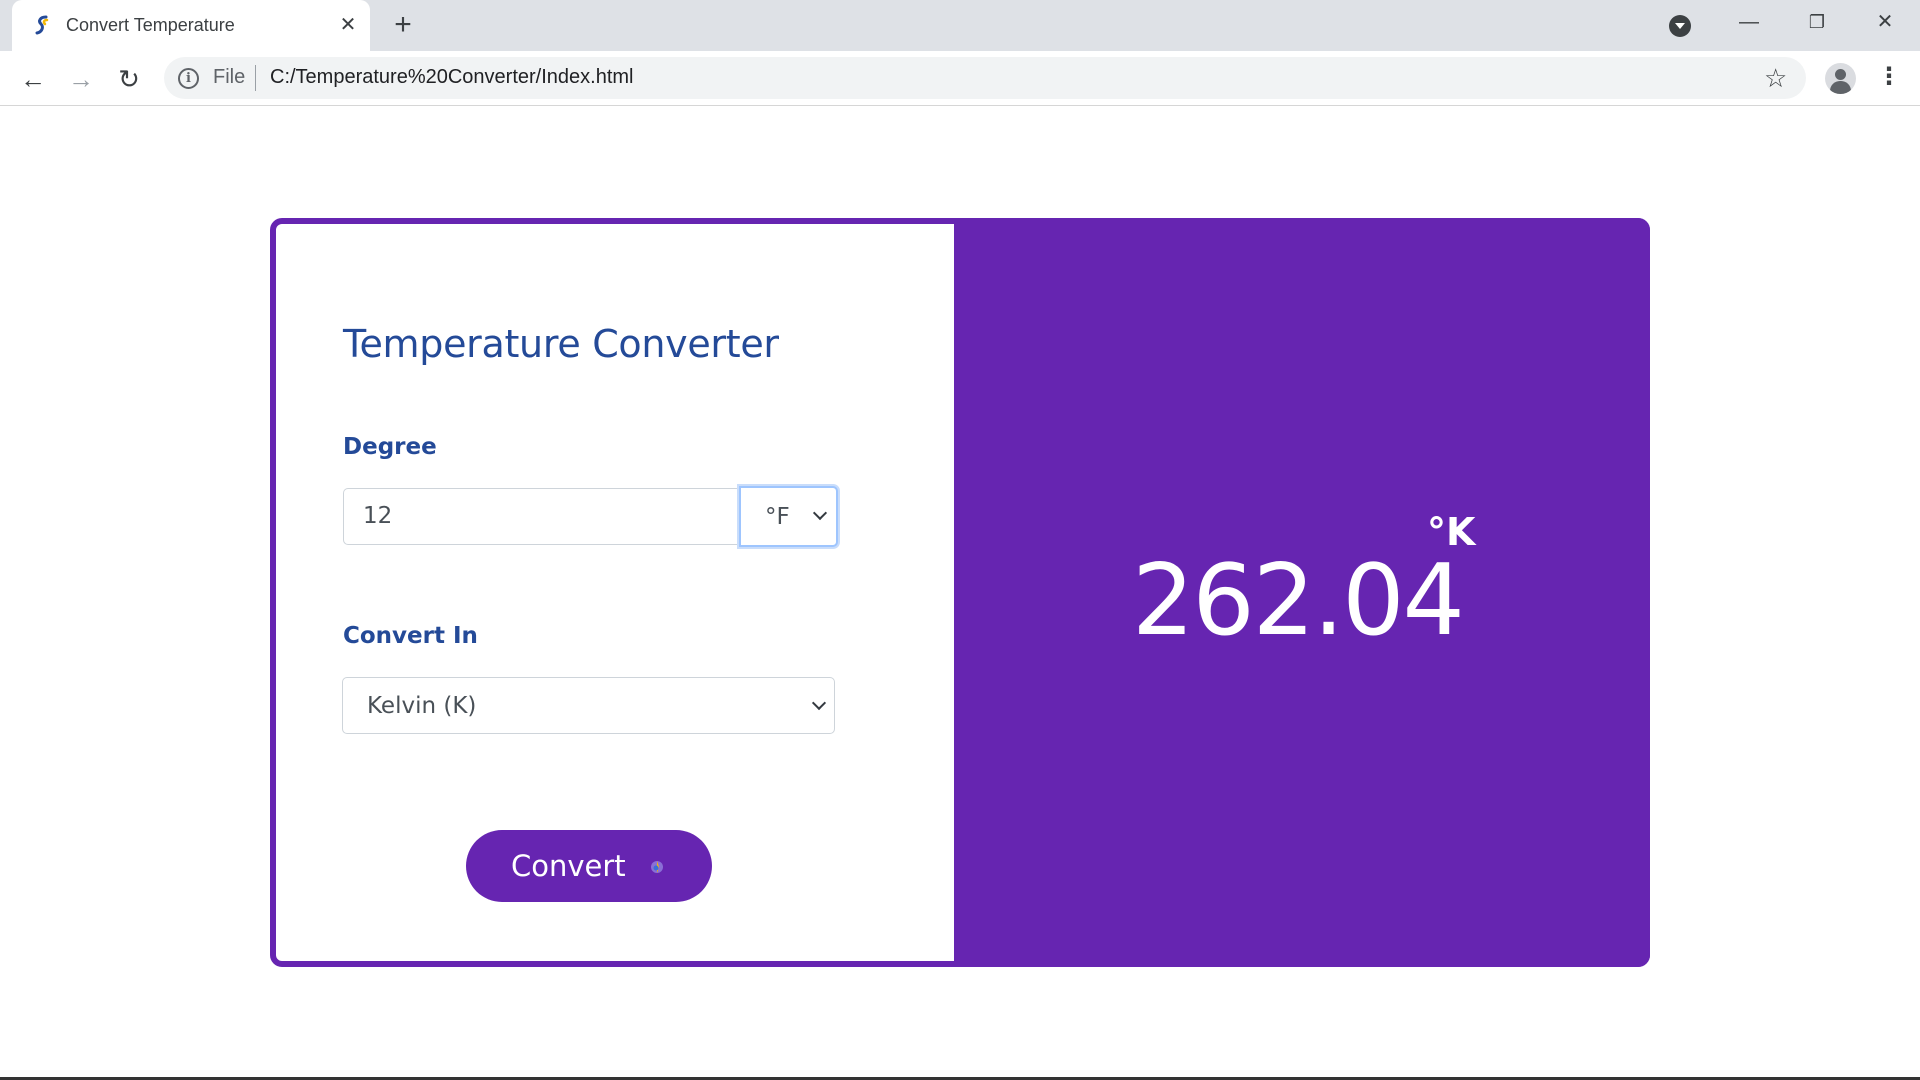 This screenshot has height=1080, width=1920. What do you see at coordinates (657, 867) in the screenshot?
I see `thermometer-icon` at bounding box center [657, 867].